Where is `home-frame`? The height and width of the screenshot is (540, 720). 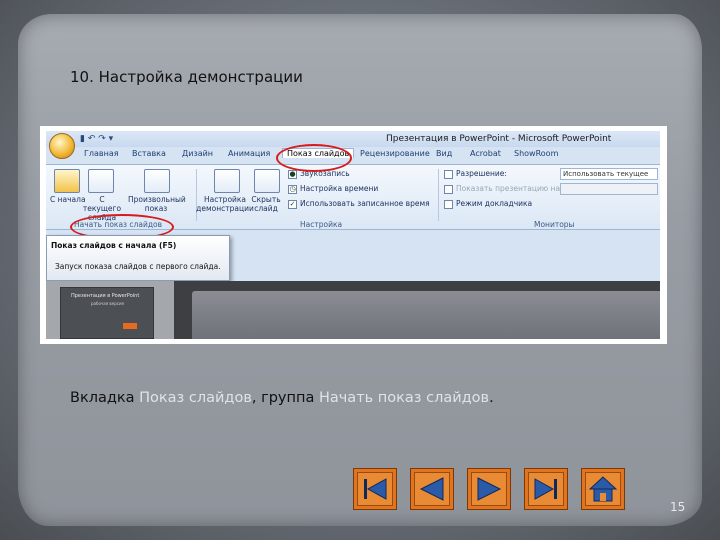 home-frame is located at coordinates (603, 489).